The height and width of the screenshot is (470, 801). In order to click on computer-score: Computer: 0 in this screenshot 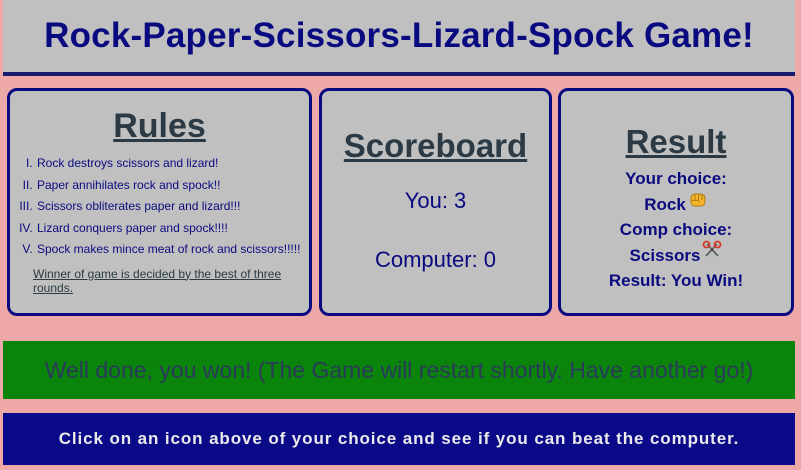, I will do `click(435, 259)`.